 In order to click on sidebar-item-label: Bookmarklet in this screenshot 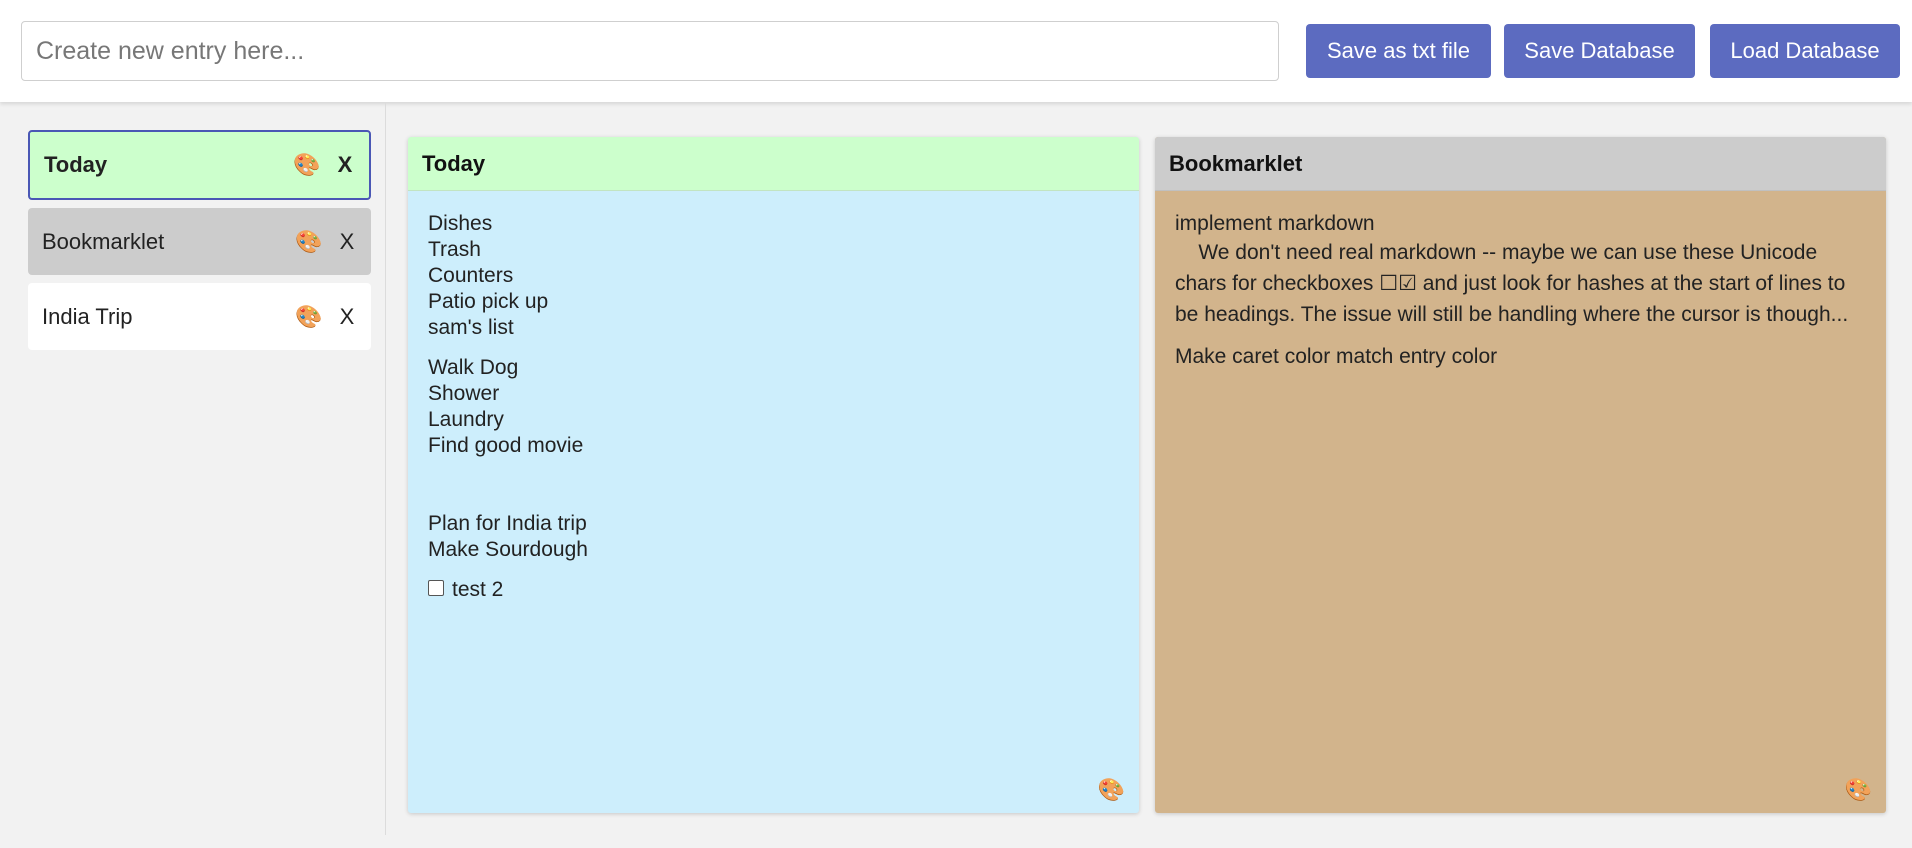, I will do `click(103, 241)`.